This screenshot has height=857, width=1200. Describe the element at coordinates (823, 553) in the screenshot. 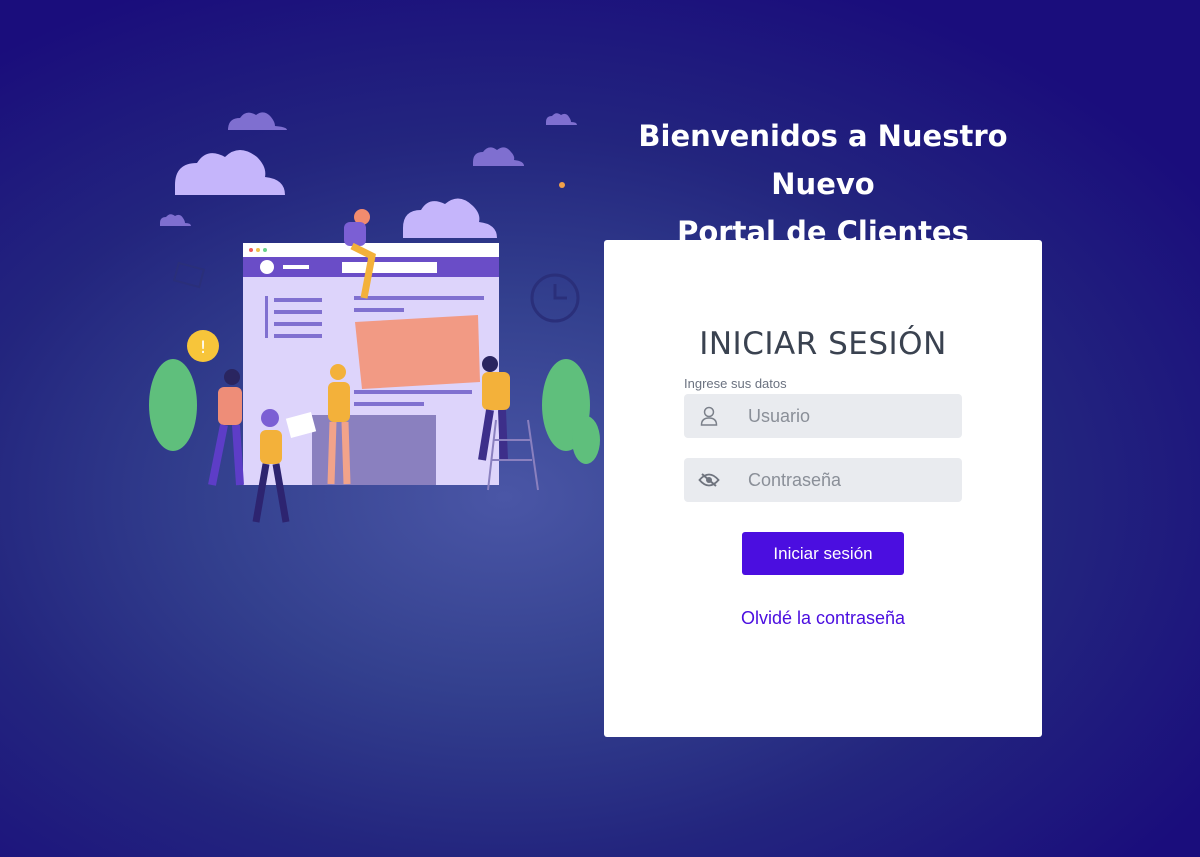

I see `login-button: Iniciar sesión` at that location.